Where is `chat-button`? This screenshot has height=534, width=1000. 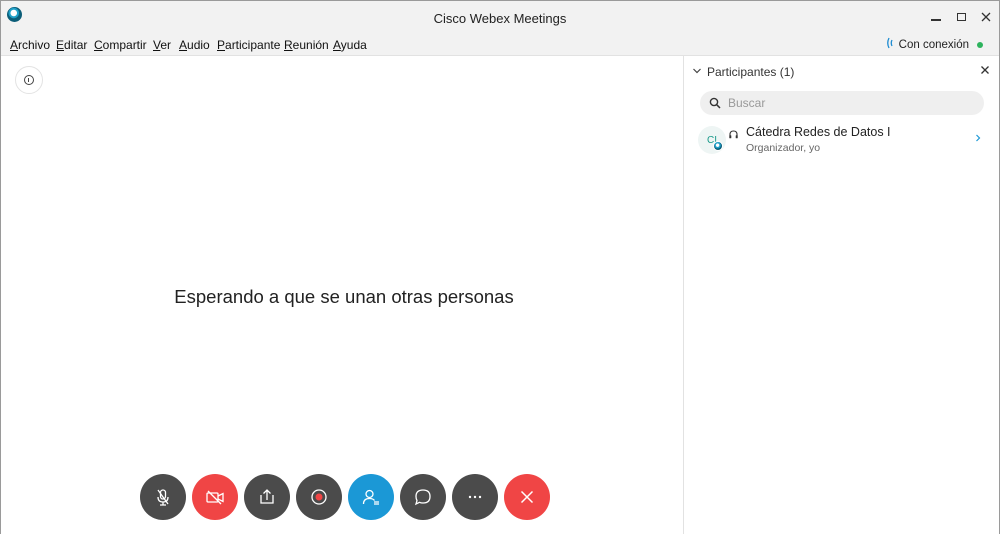 chat-button is located at coordinates (423, 497).